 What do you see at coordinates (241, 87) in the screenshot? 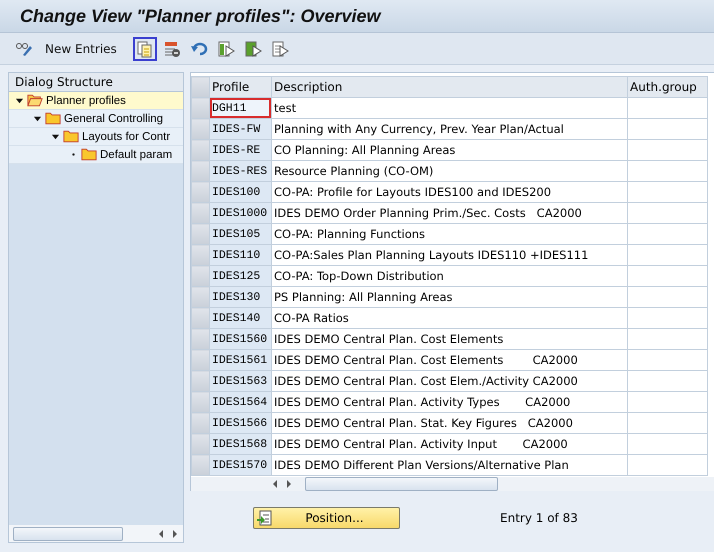
I see `column-header: Profile` at bounding box center [241, 87].